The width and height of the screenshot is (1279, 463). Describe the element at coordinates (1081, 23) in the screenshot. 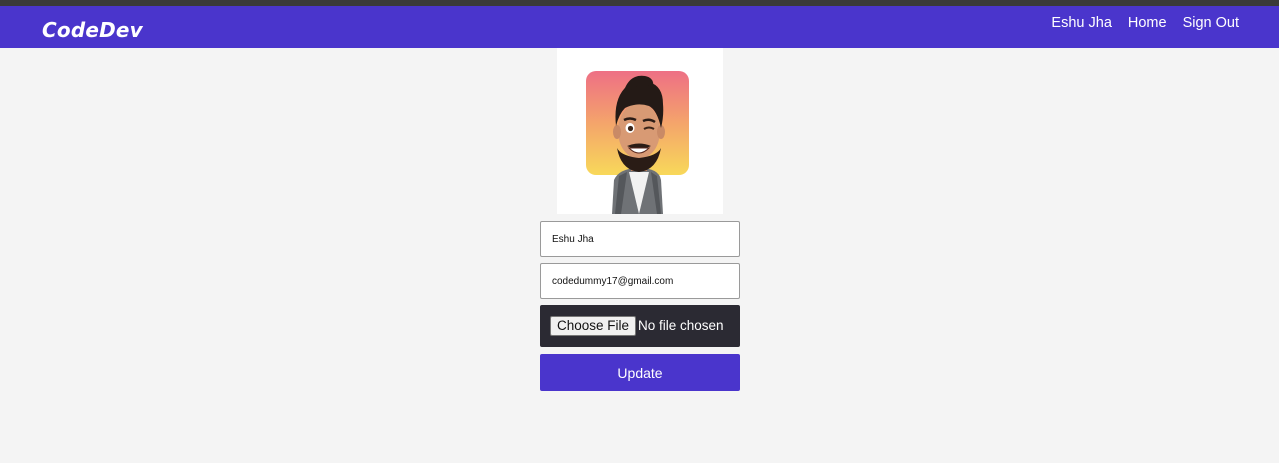

I see `nav-user-link: Eshu Jha` at that location.